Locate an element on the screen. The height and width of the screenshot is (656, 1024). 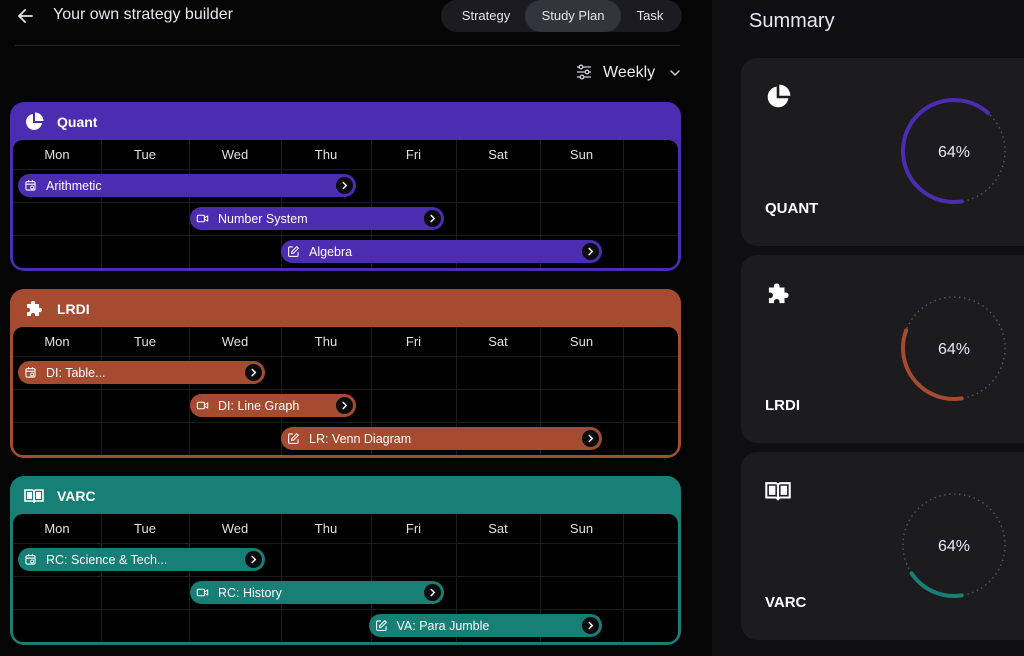
task-bar: Number System is located at coordinates (317, 218).